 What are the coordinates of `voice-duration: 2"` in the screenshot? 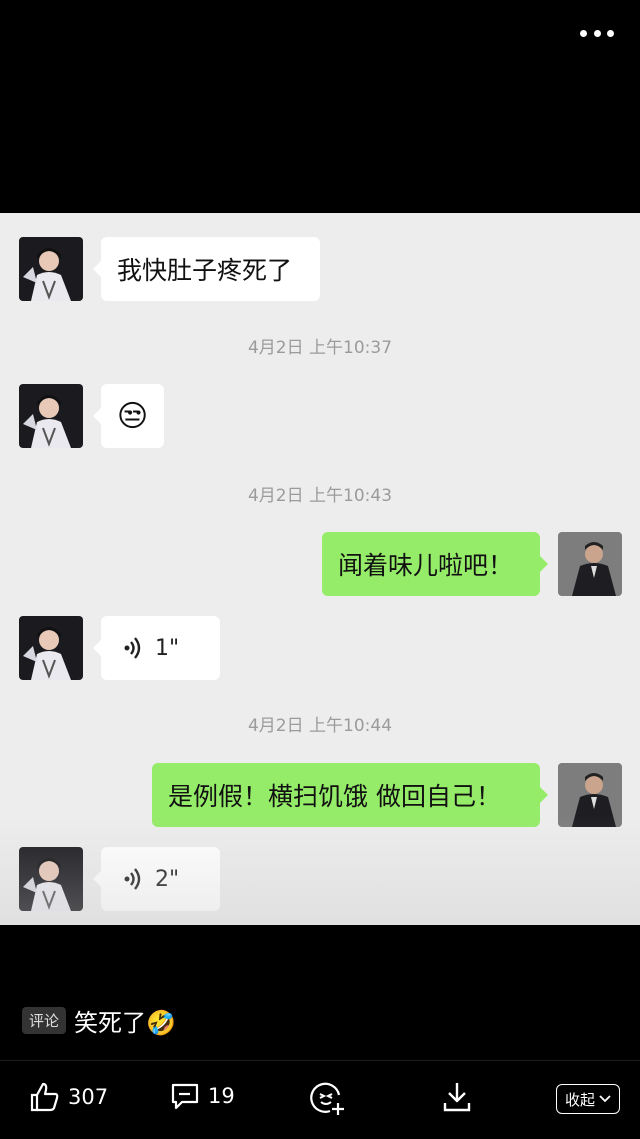 It's located at (167, 879).